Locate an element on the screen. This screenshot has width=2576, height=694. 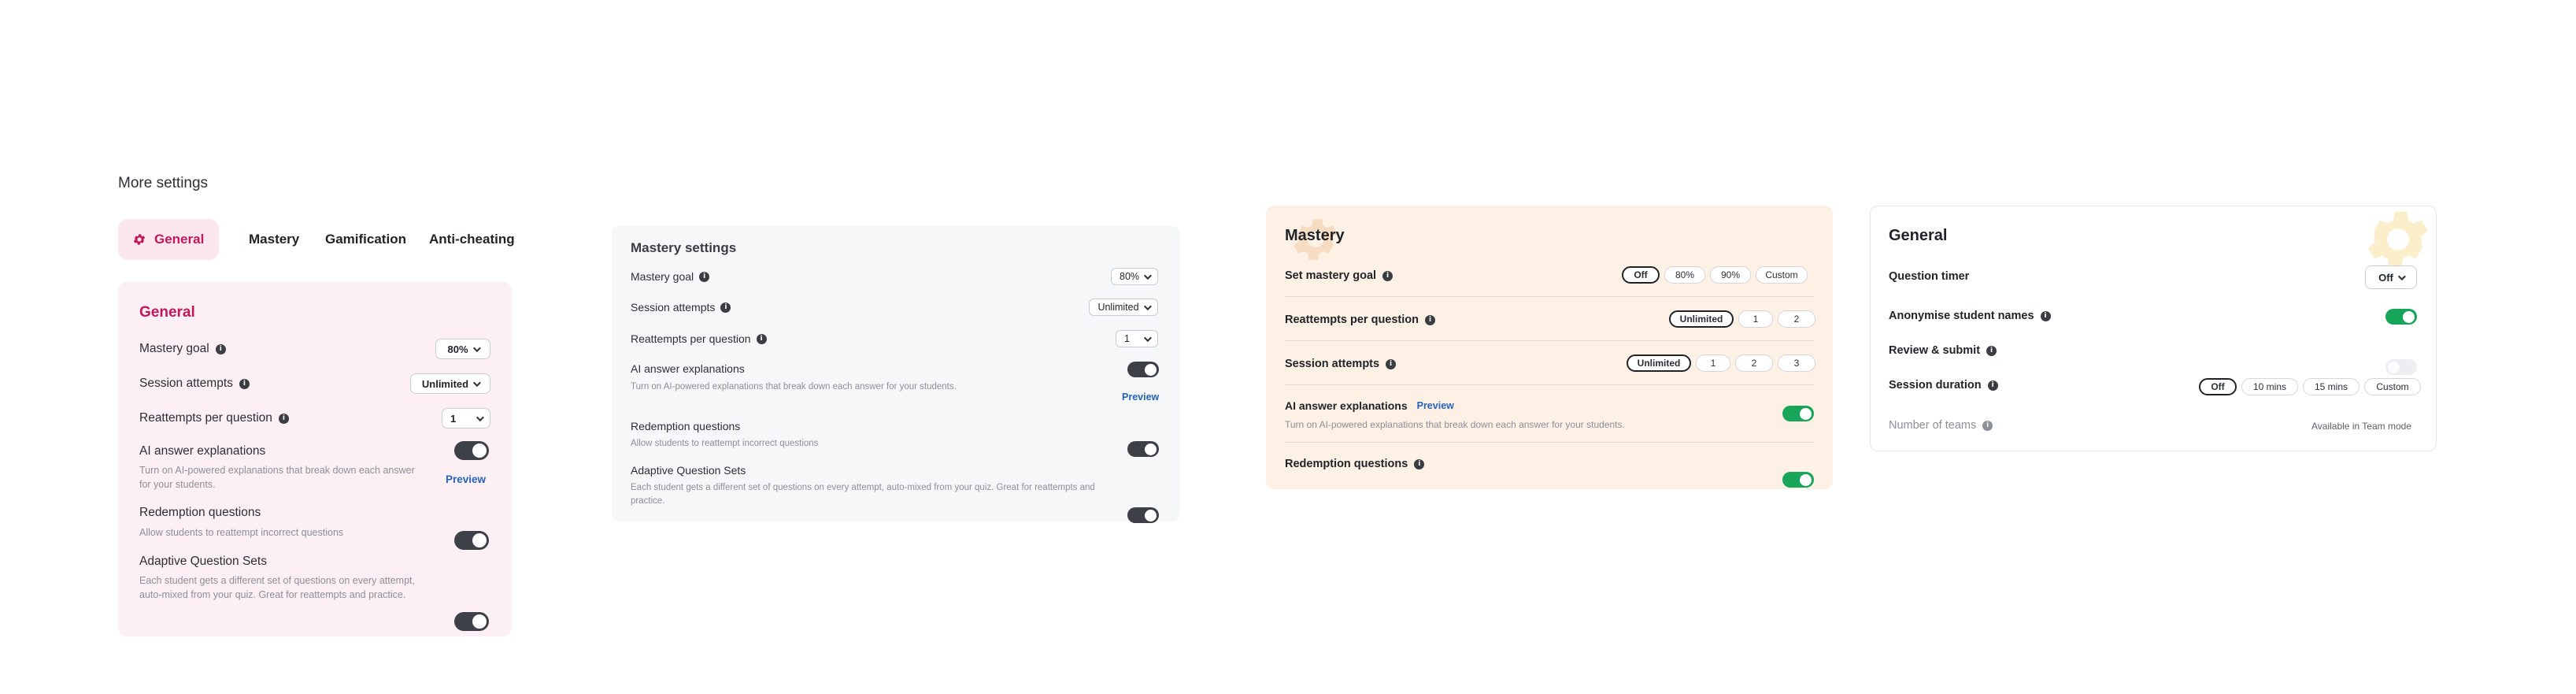
tab-mastery: Mastery is located at coordinates (274, 239).